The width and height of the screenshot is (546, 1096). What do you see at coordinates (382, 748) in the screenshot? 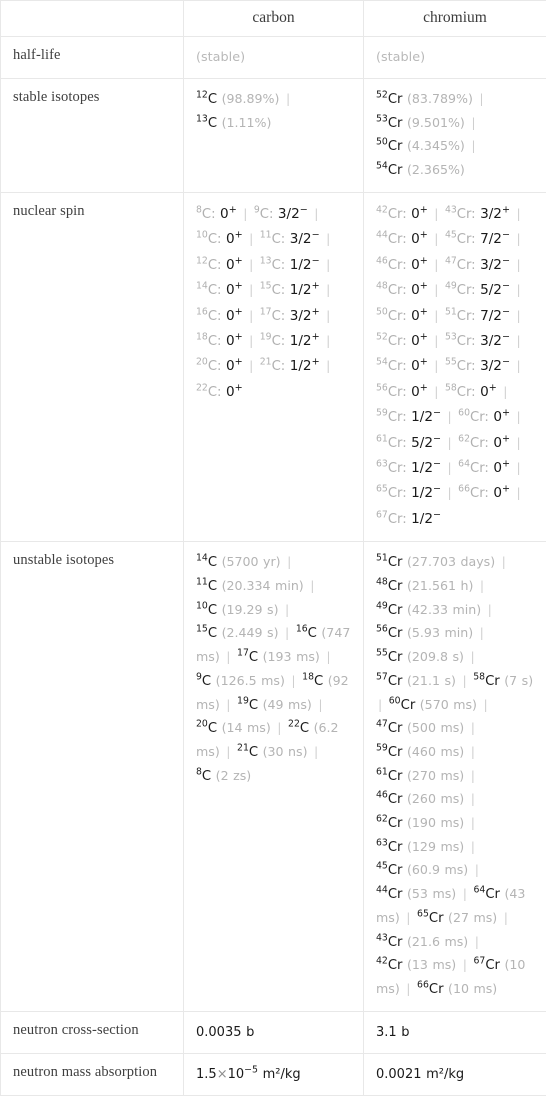
I see `mass-number: 59` at bounding box center [382, 748].